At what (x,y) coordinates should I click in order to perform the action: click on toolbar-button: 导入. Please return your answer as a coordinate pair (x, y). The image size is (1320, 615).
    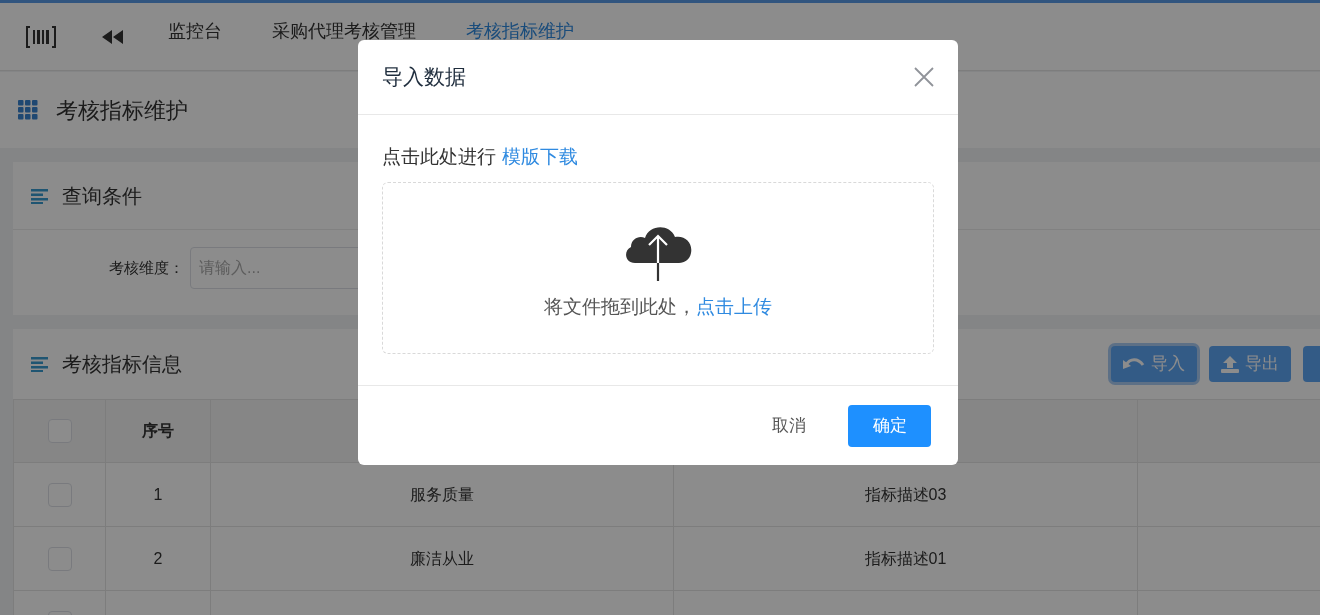
    Looking at the image, I should click on (1154, 364).